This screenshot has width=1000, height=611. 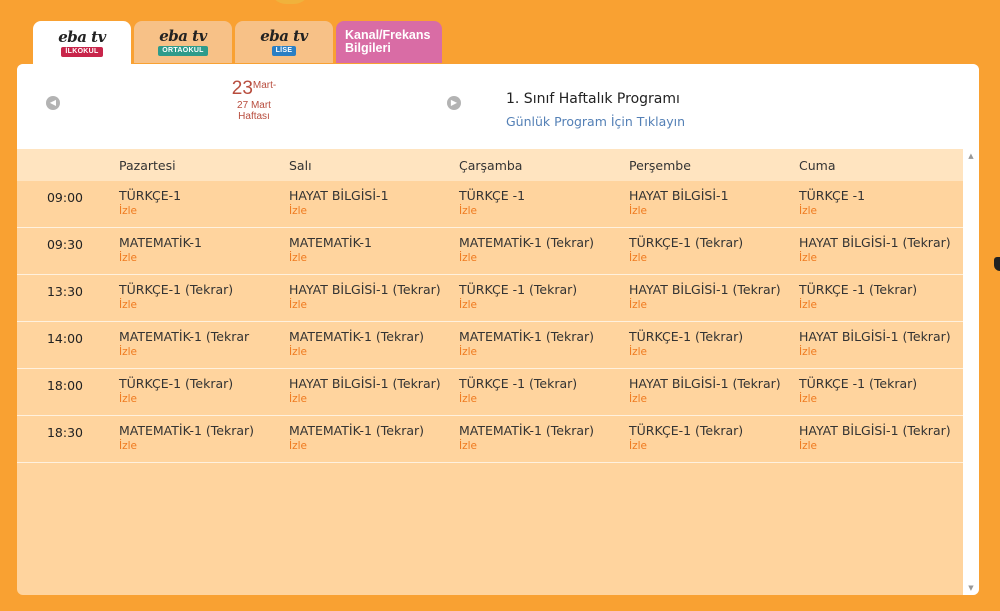 I want to click on program-cell: TÜRKÇE-1 (Tekrar) İzle, so click(x=176, y=391).